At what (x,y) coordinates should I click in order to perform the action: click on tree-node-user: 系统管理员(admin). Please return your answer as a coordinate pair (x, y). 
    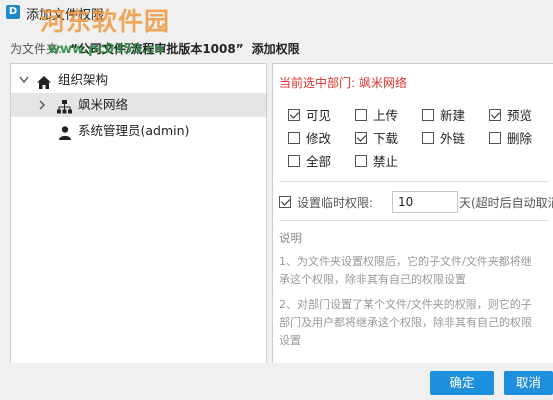
    Looking at the image, I should click on (138, 131).